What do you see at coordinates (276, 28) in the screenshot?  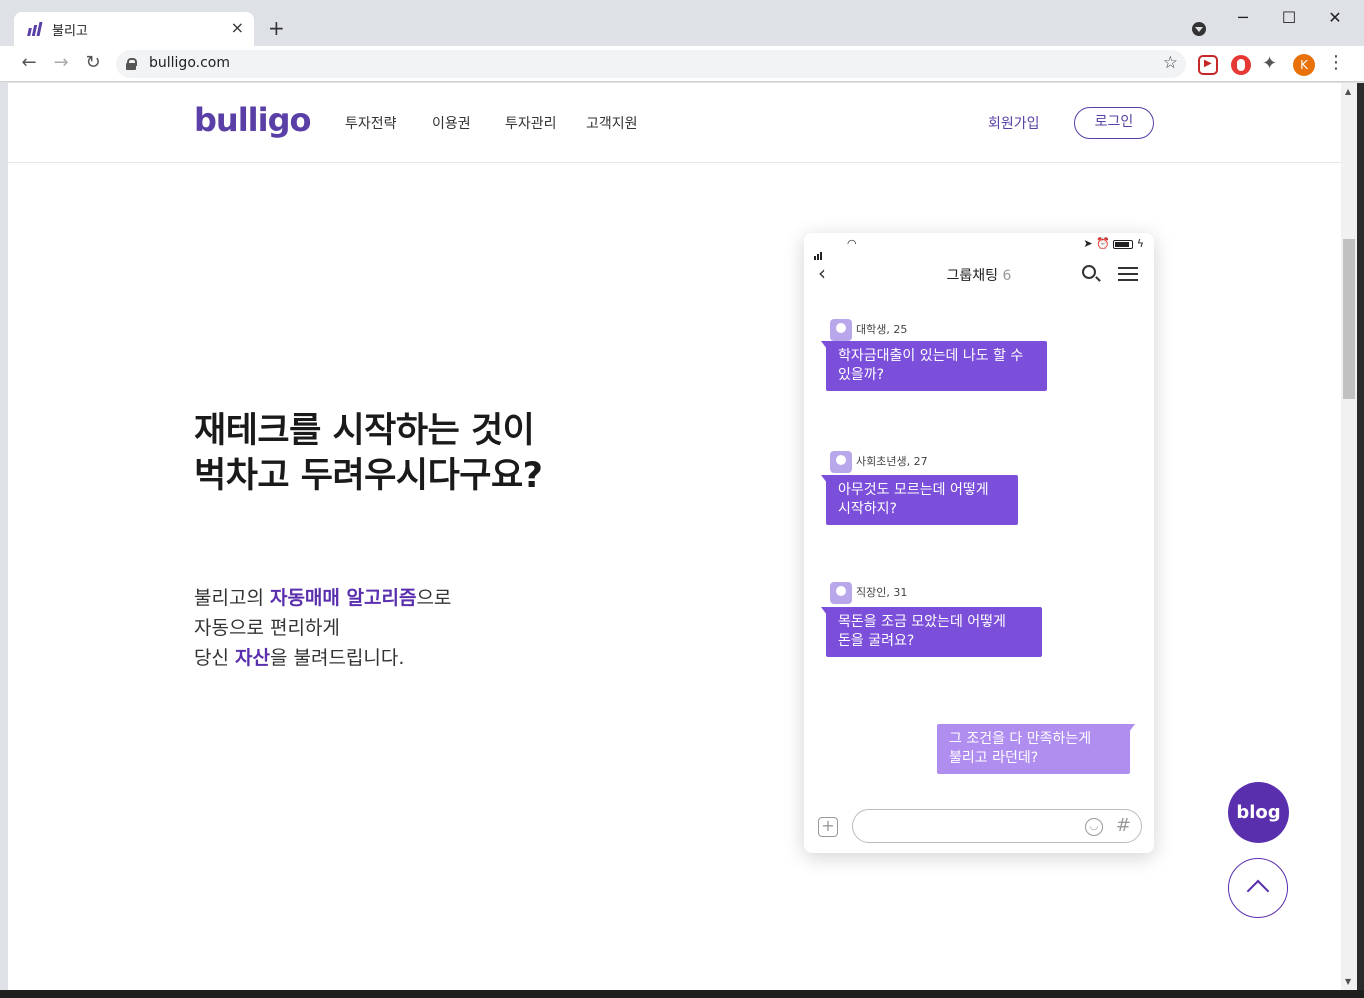 I see `new-tab-button: +` at bounding box center [276, 28].